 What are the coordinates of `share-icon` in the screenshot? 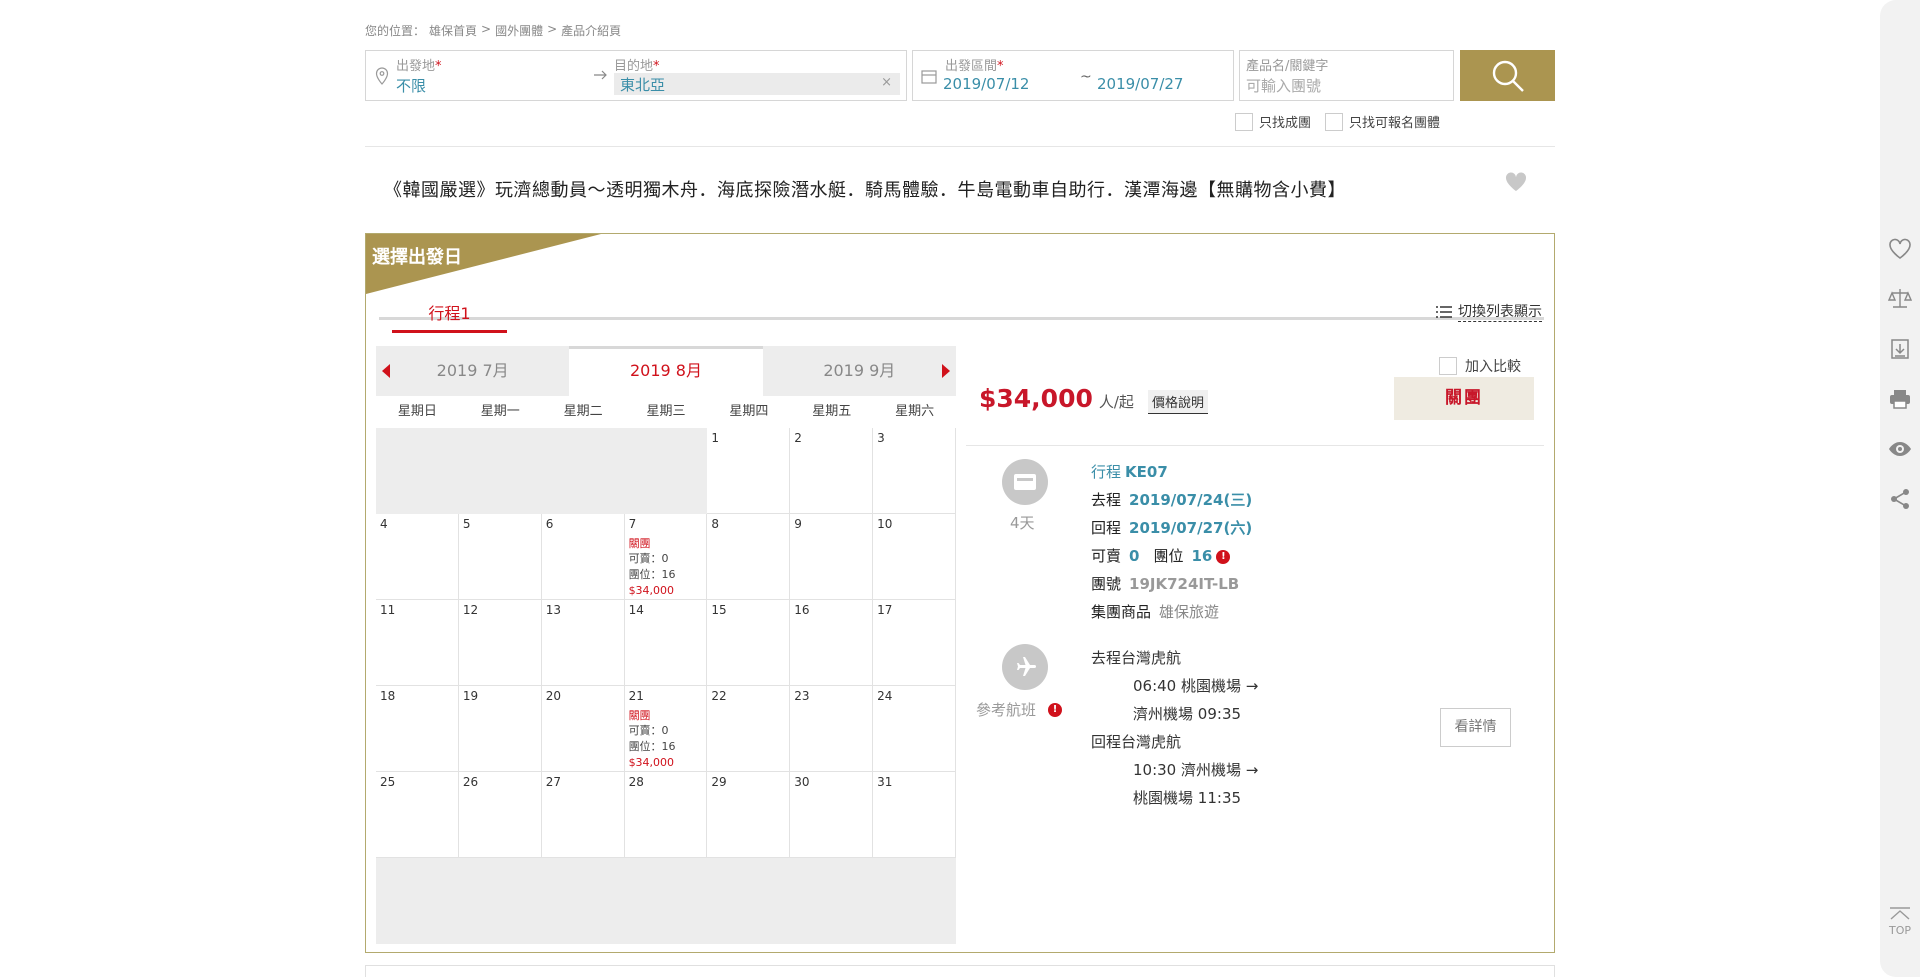 It's located at (1900, 499).